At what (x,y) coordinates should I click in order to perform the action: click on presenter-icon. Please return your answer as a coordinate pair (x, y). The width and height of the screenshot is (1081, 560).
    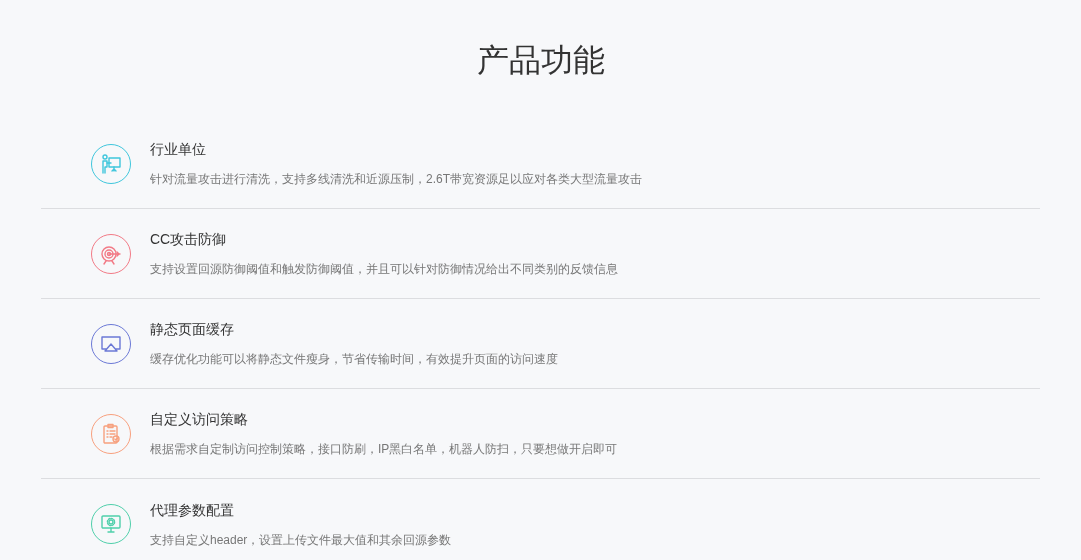
    Looking at the image, I should click on (111, 163).